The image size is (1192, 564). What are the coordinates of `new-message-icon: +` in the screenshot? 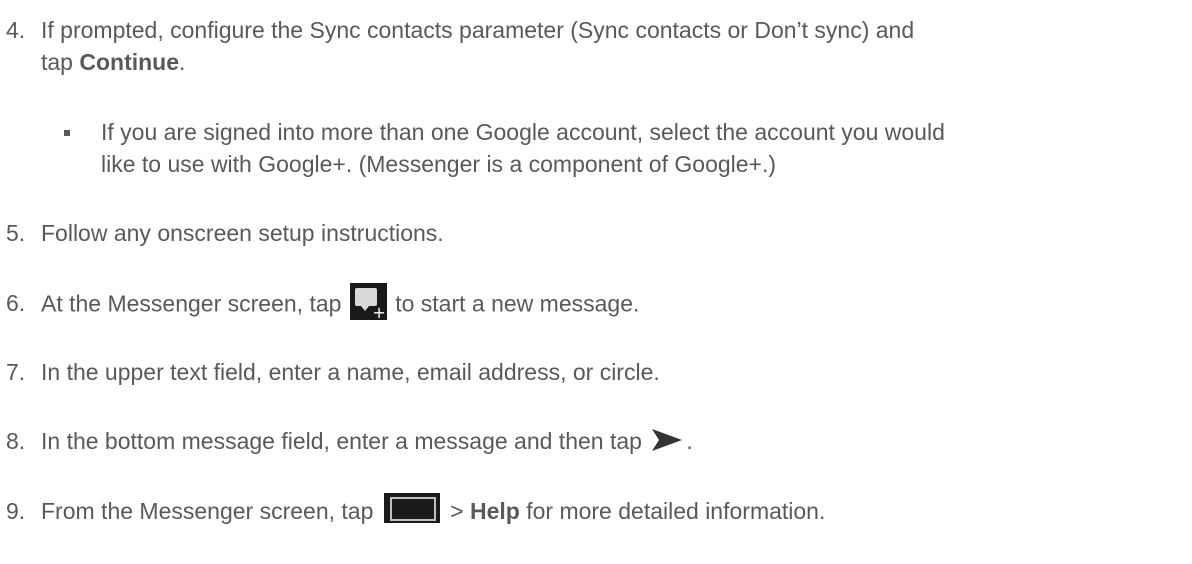 It's located at (368, 302).